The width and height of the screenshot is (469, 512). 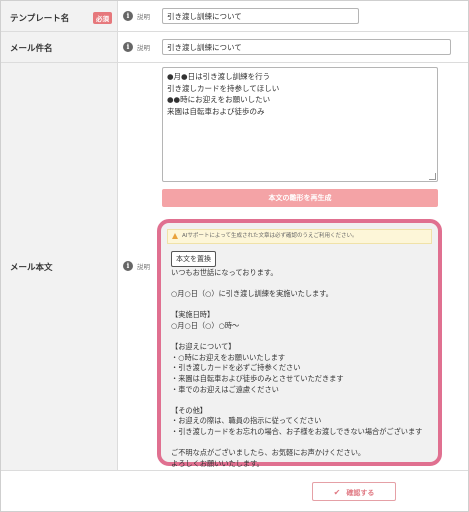 I want to click on confirm-button-label: 確認する, so click(x=360, y=493).